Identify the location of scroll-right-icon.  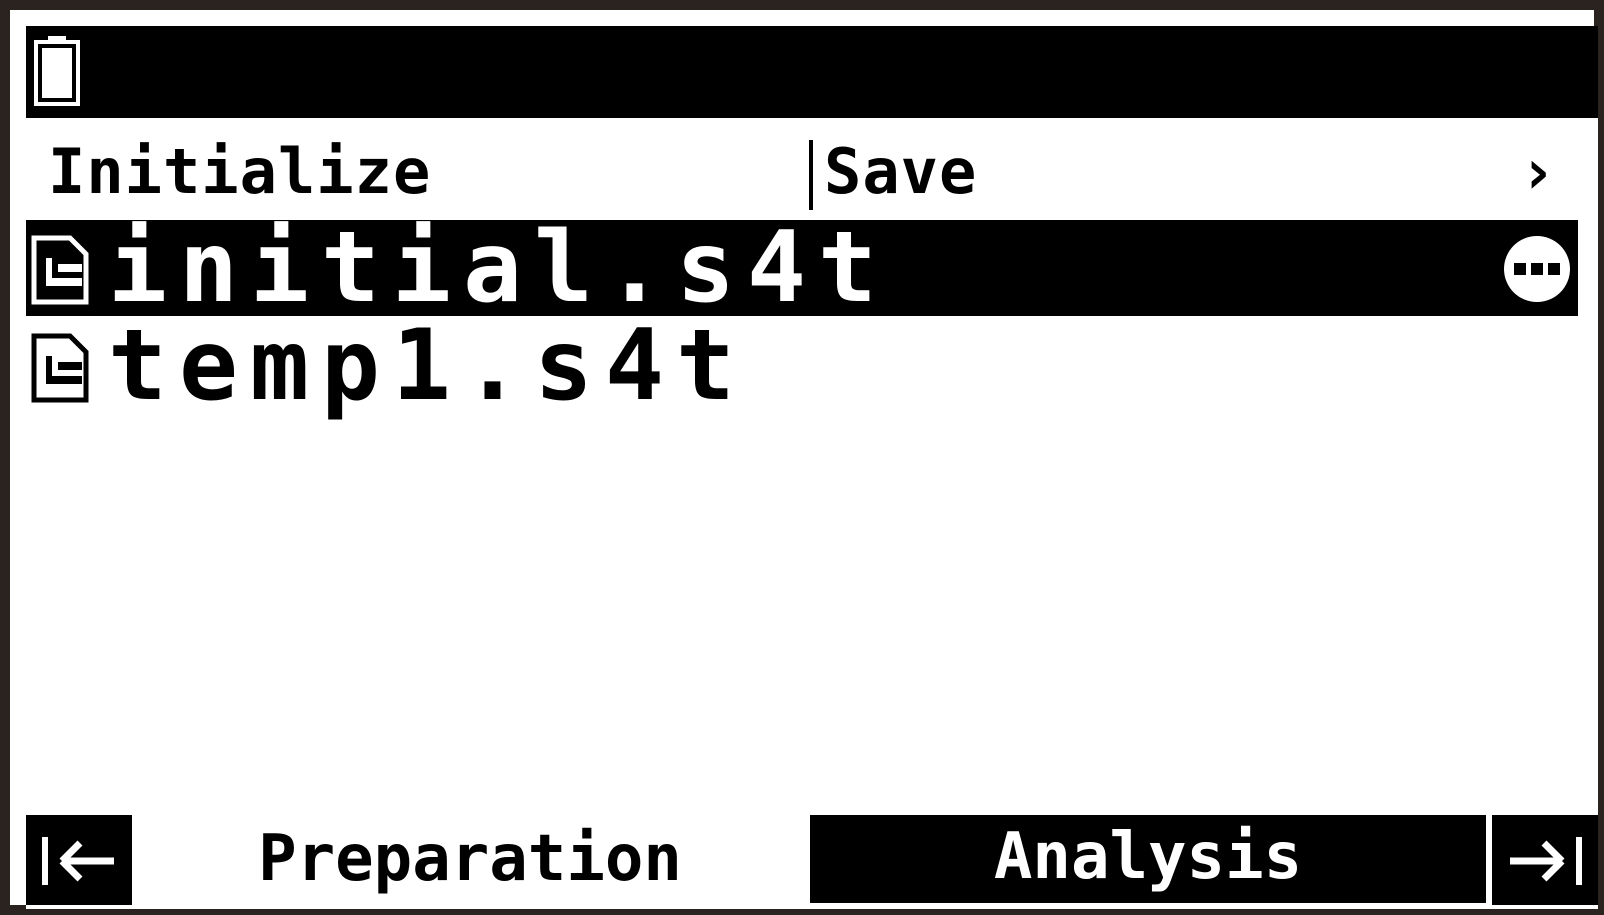
(1546, 861).